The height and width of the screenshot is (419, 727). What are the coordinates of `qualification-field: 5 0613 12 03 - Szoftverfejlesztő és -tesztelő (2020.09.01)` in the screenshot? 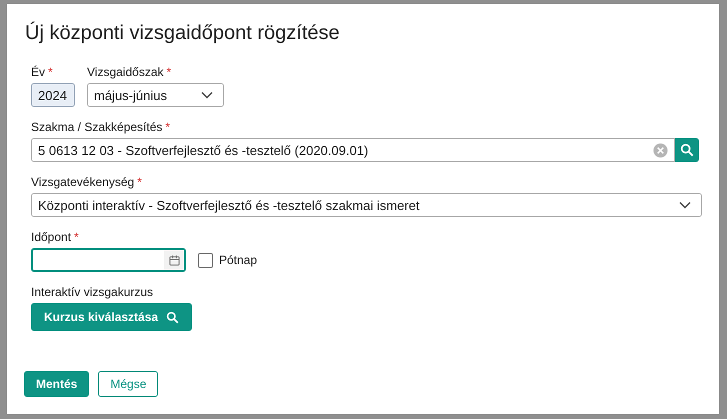 It's located at (353, 150).